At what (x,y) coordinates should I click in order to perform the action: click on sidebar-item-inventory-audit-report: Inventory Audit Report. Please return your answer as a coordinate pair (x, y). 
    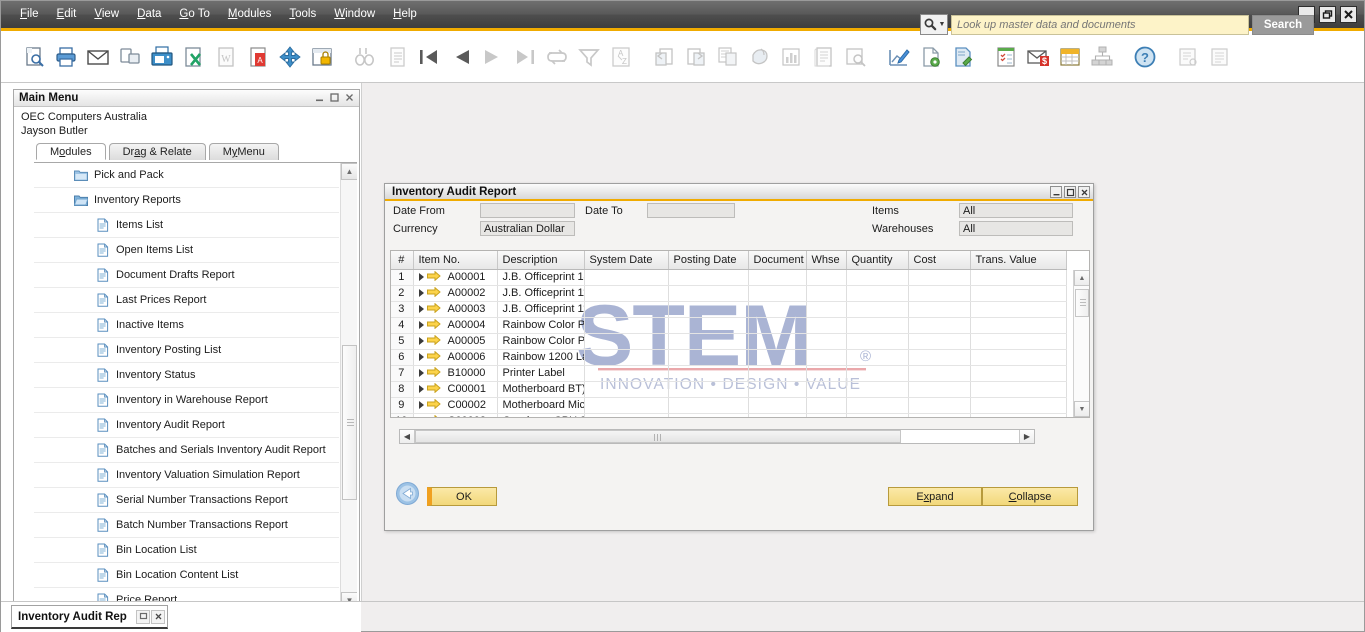
    Looking at the image, I should click on (186, 425).